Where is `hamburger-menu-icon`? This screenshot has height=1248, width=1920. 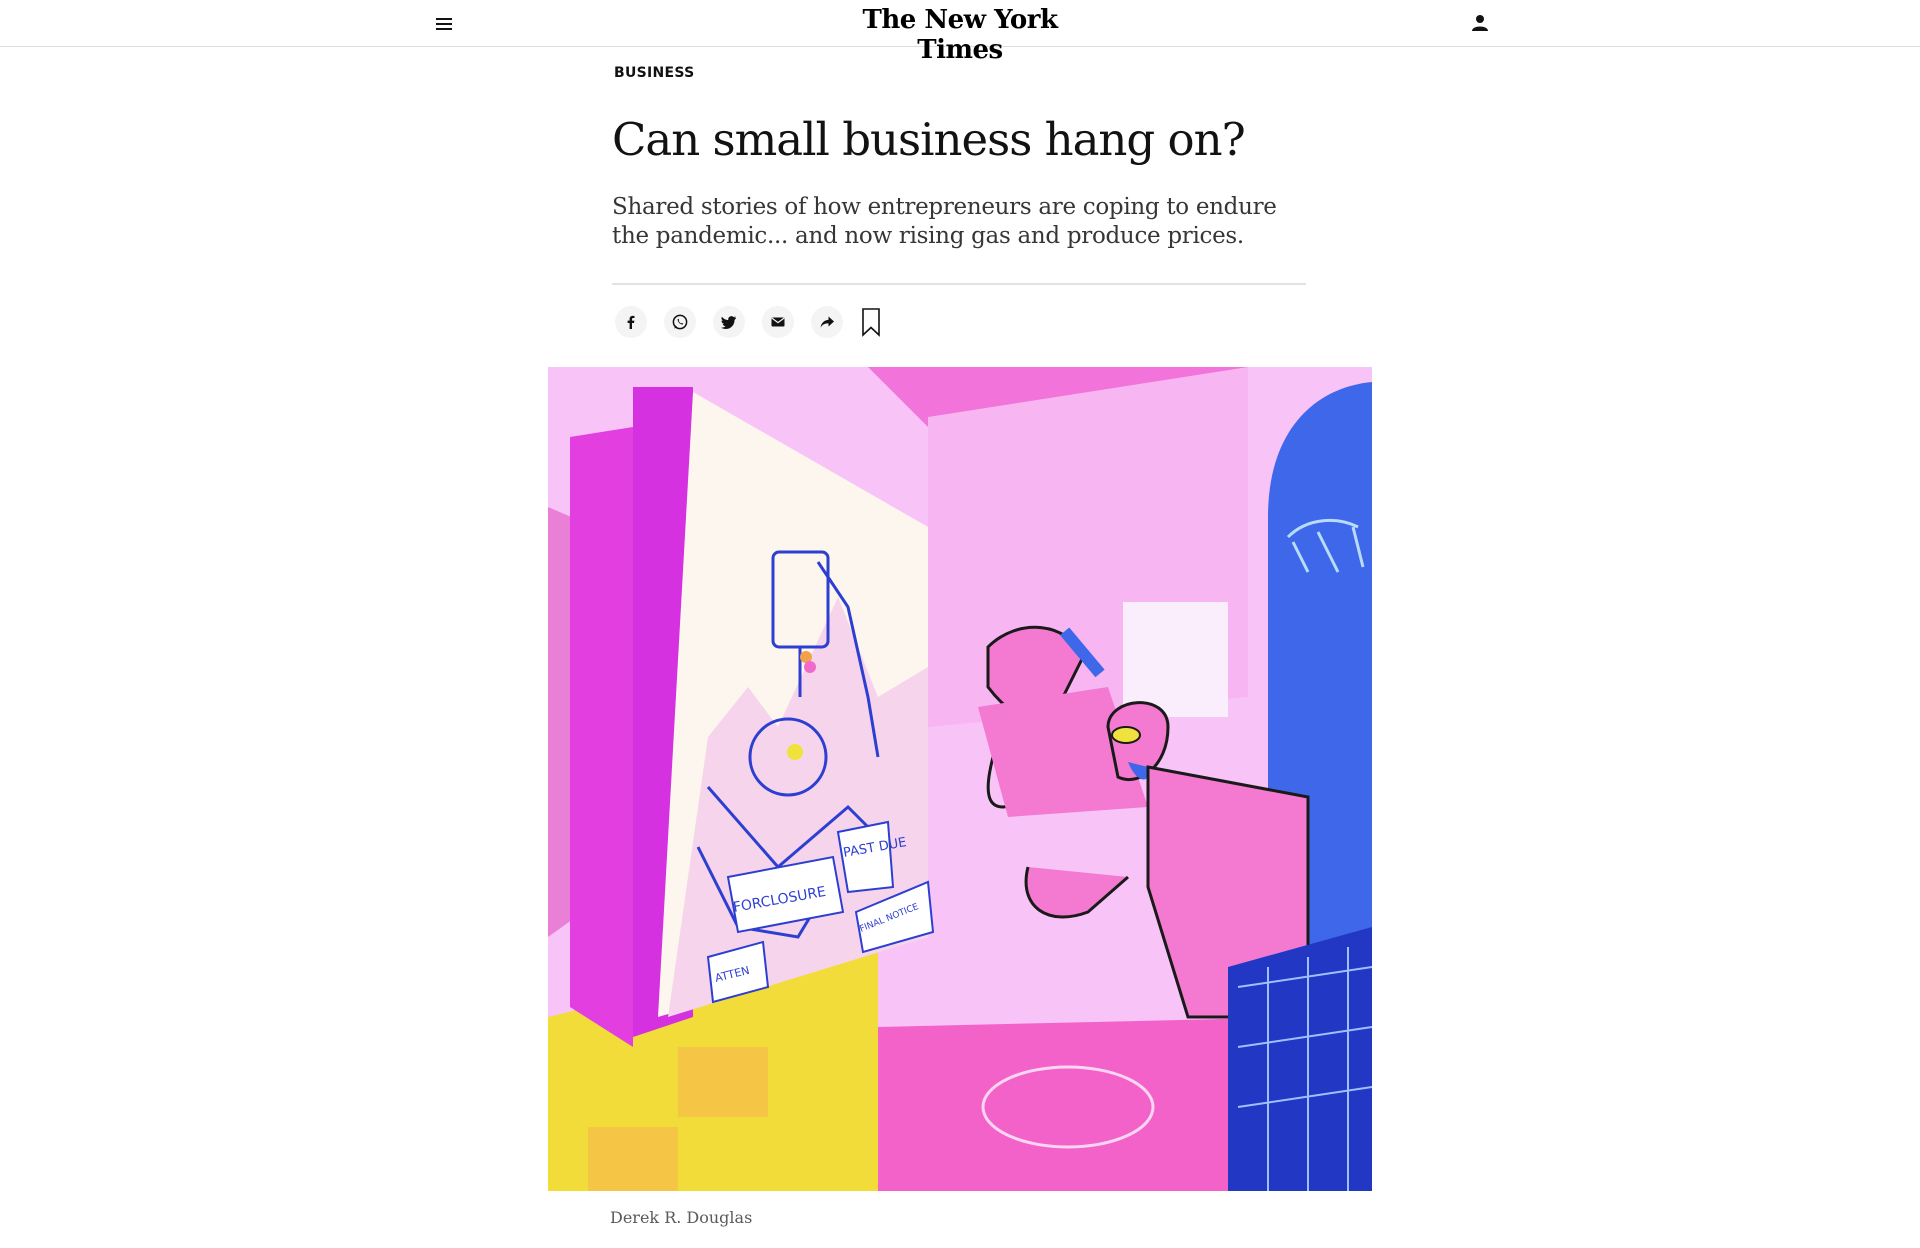
hamburger-menu-icon is located at coordinates (445, 24).